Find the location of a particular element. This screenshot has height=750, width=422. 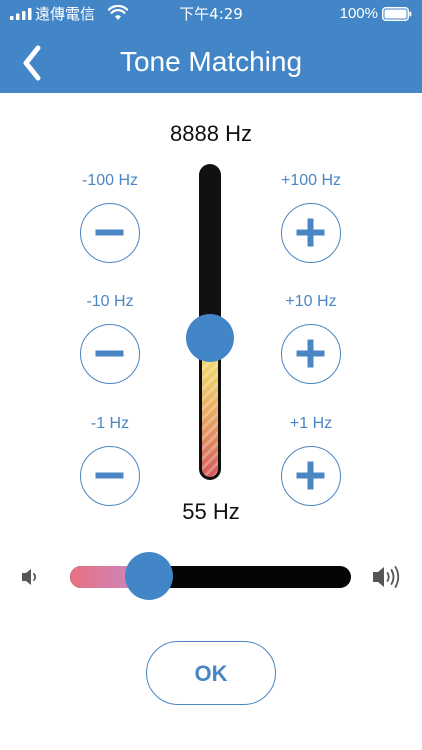

ok-button: OK is located at coordinates (211, 673).